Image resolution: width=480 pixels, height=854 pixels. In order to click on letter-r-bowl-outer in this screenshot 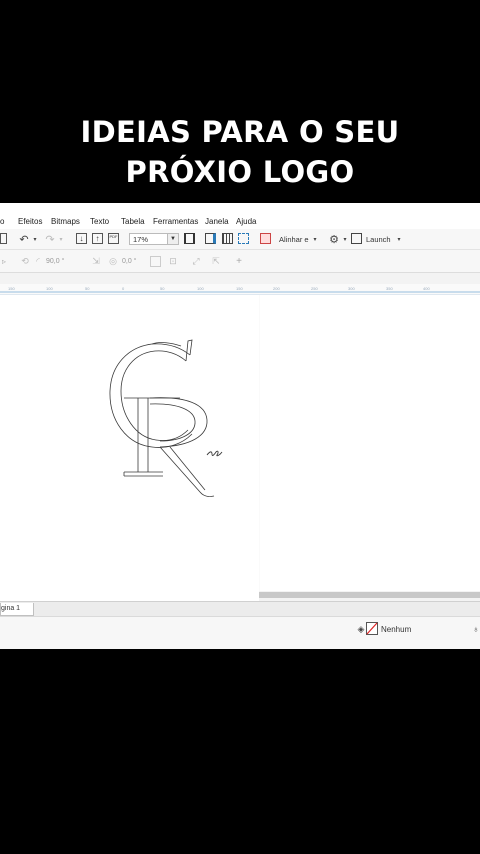, I will do `click(178, 422)`.